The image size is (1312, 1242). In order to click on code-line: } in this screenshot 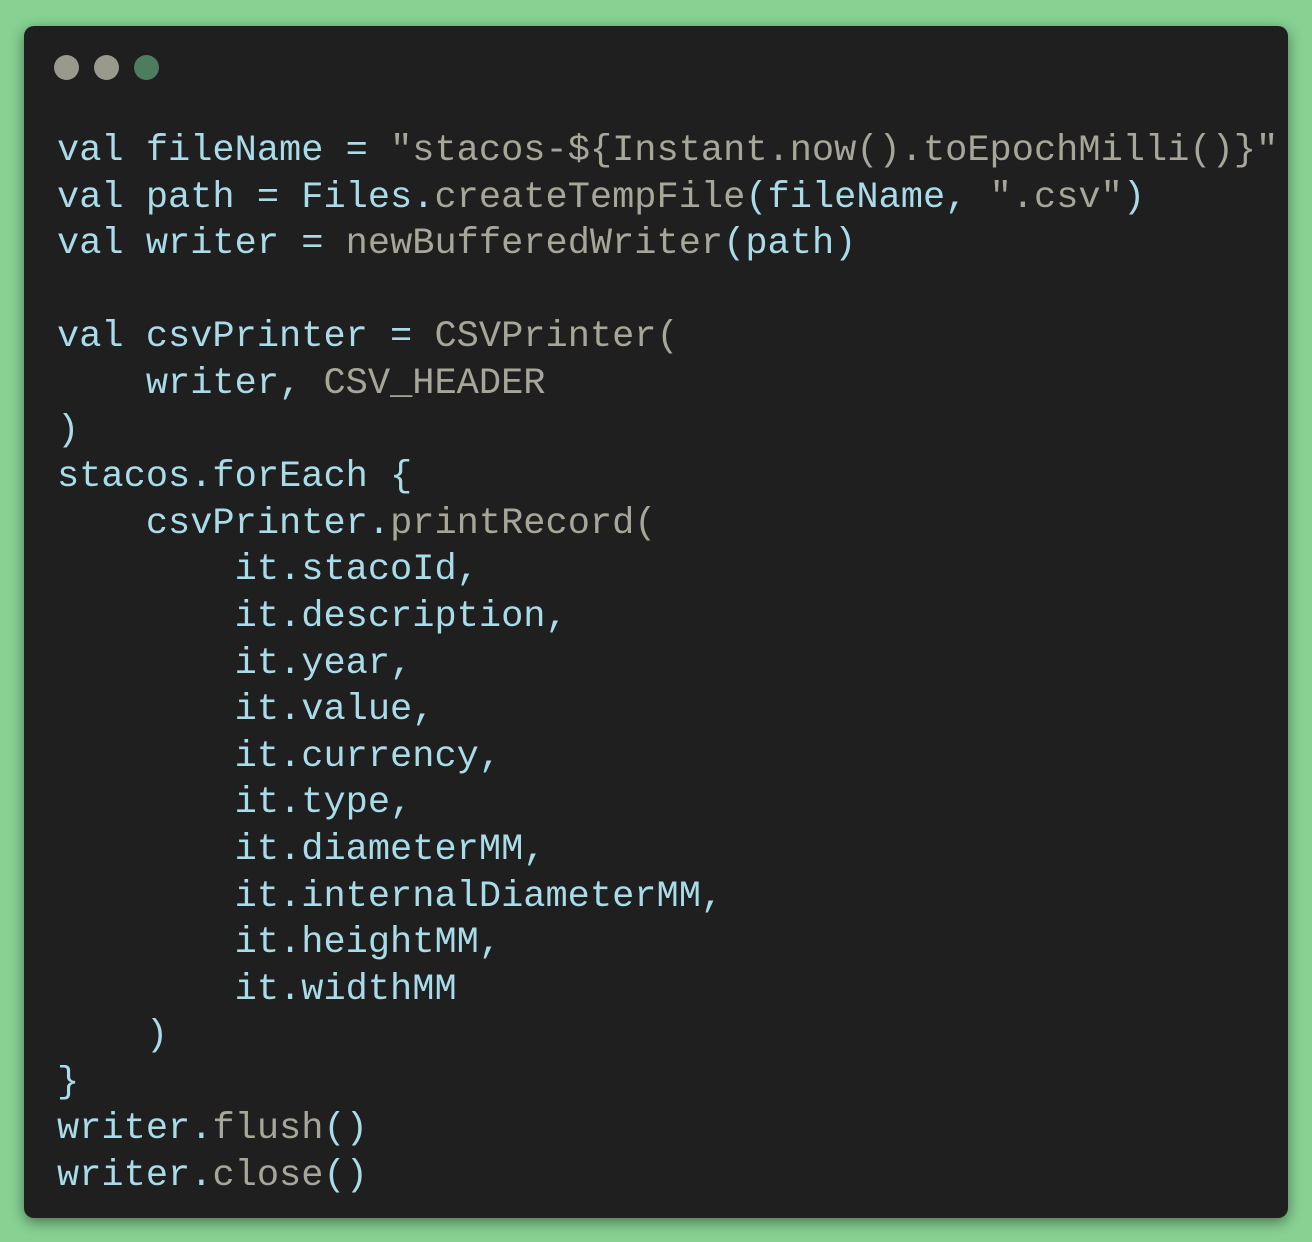, I will do `click(667, 1083)`.